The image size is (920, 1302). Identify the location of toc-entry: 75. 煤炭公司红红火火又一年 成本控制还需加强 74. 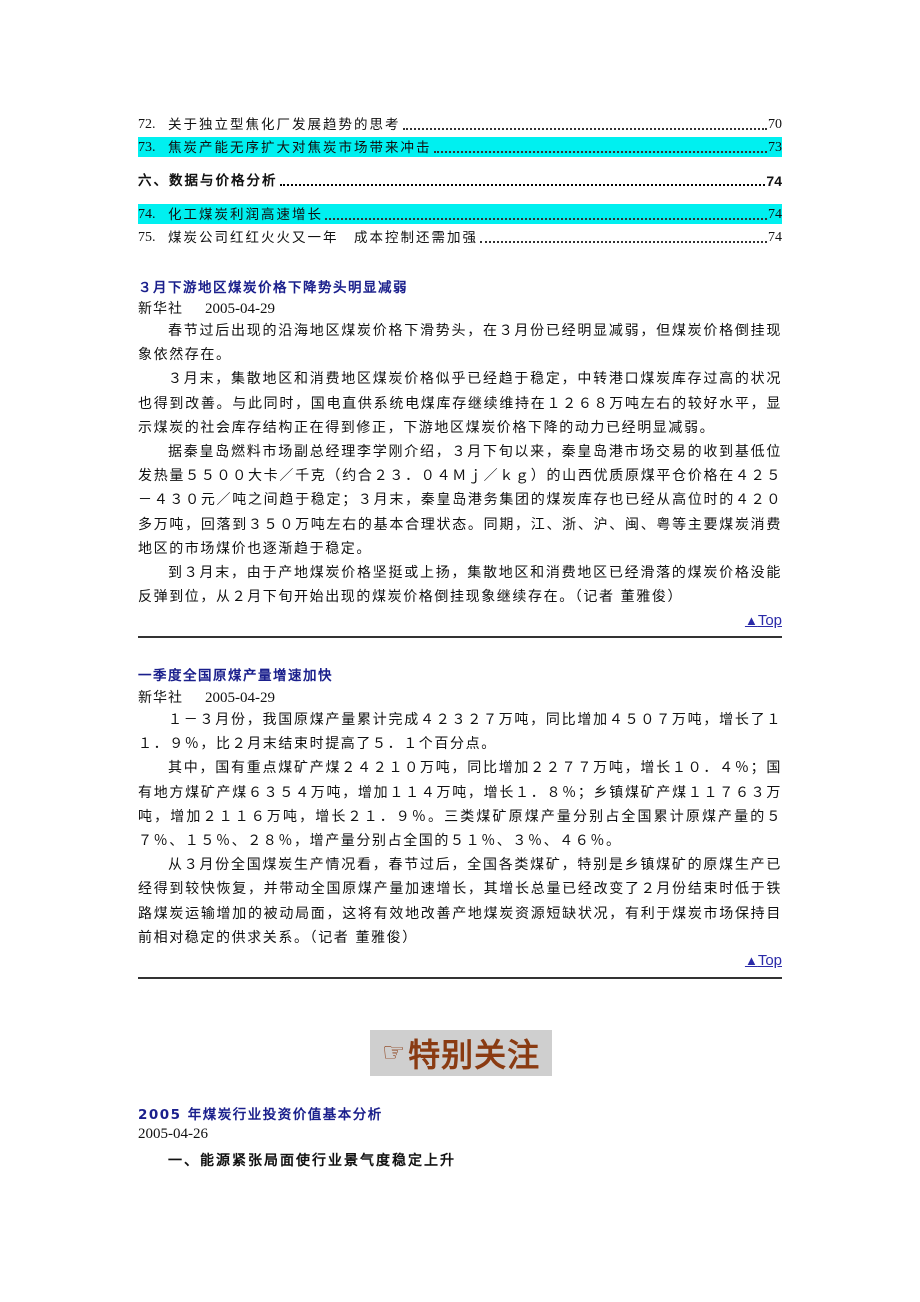
(460, 237).